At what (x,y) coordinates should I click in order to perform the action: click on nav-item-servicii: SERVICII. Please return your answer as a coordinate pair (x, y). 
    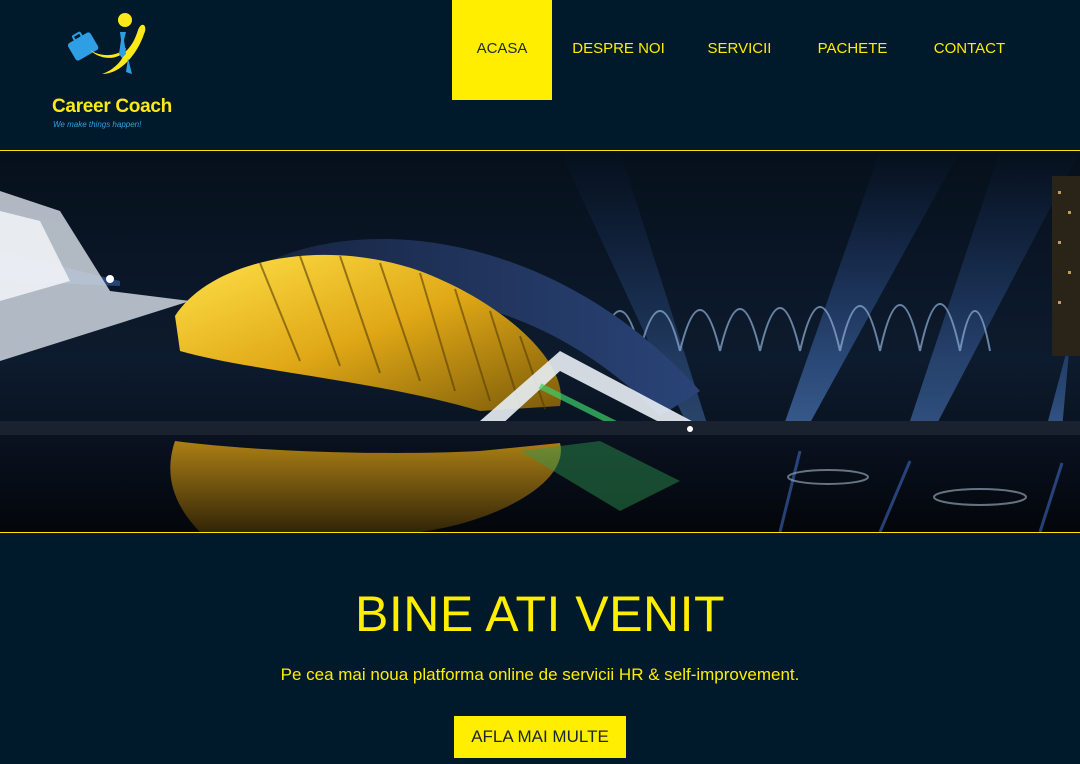
    Looking at the image, I should click on (739, 50).